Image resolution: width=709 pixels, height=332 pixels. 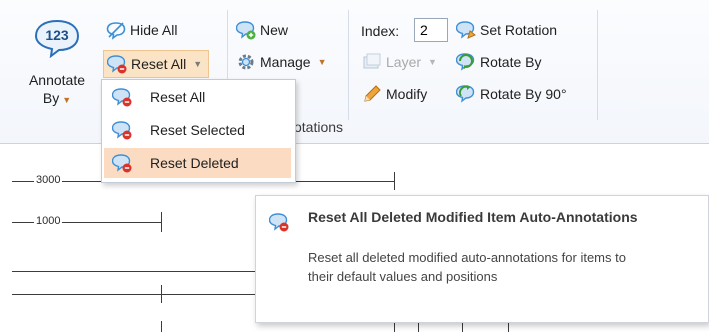 What do you see at coordinates (178, 97) in the screenshot?
I see `menu-item-label: Reset All` at bounding box center [178, 97].